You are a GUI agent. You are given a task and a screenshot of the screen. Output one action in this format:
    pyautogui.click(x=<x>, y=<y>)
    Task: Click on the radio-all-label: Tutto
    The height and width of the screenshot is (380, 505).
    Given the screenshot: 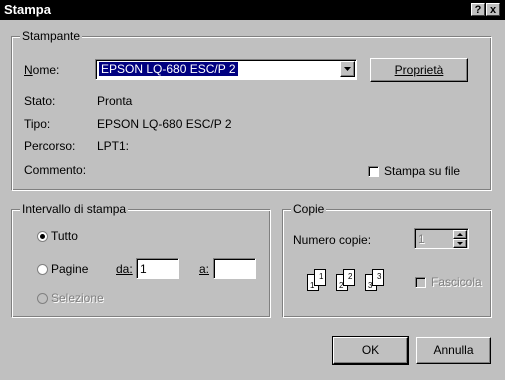 What is the action you would take?
    pyautogui.click(x=64, y=236)
    